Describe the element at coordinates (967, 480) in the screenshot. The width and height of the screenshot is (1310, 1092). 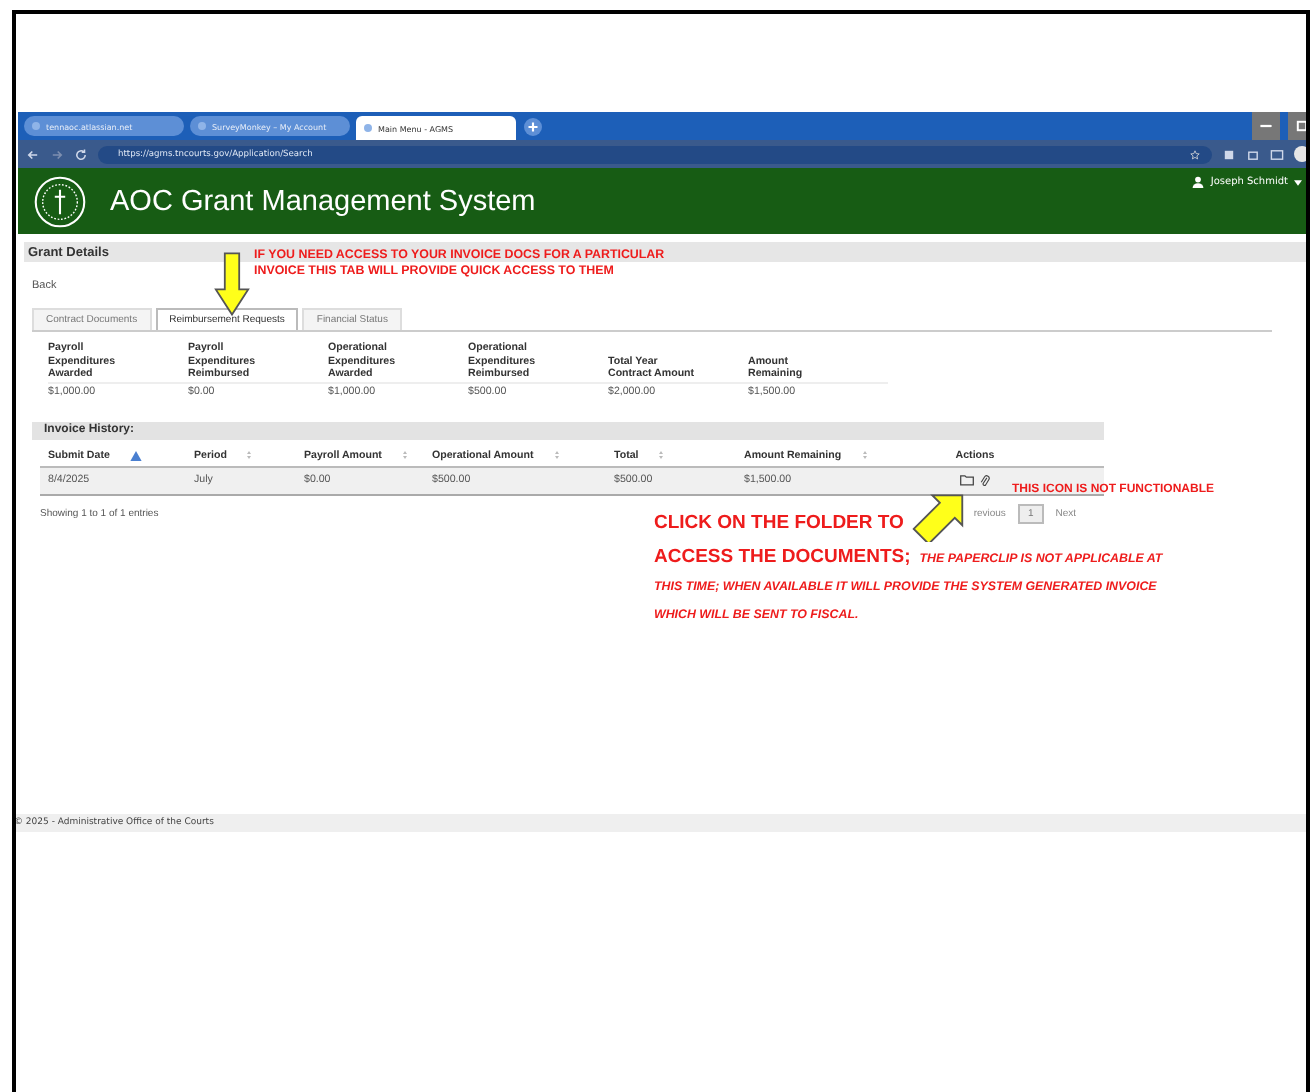
I see `folder-icon` at that location.